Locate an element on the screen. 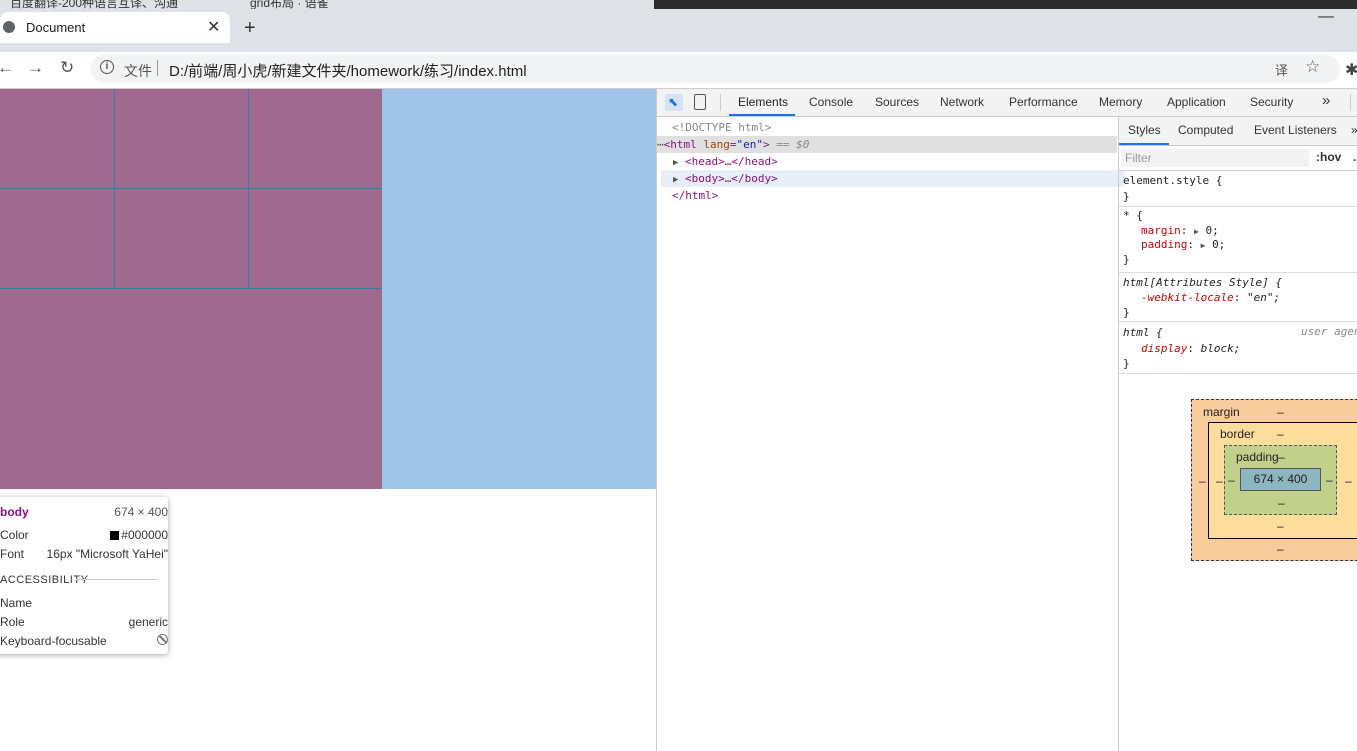 The width and height of the screenshot is (1357, 751). selector-text: html[Attributes Style] { is located at coordinates (1202, 282).